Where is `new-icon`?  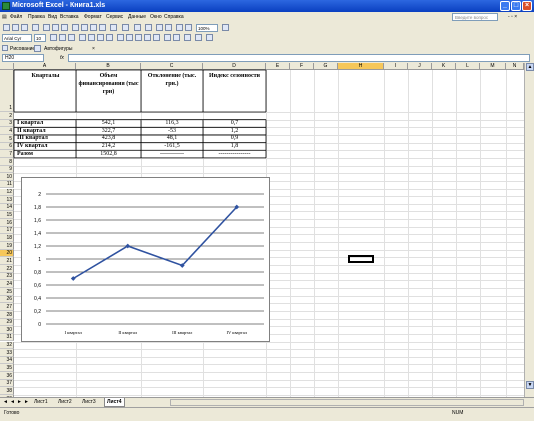 new-icon is located at coordinates (6, 27).